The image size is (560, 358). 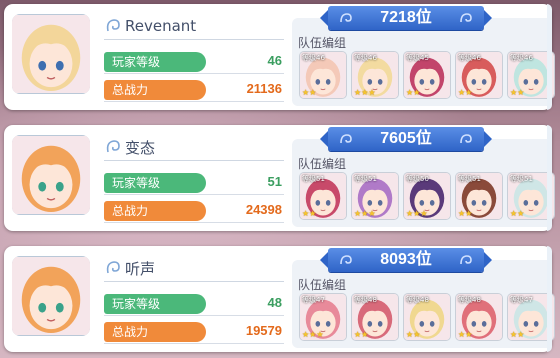 What do you see at coordinates (264, 88) in the screenshot?
I see `total-power-value: 21136` at bounding box center [264, 88].